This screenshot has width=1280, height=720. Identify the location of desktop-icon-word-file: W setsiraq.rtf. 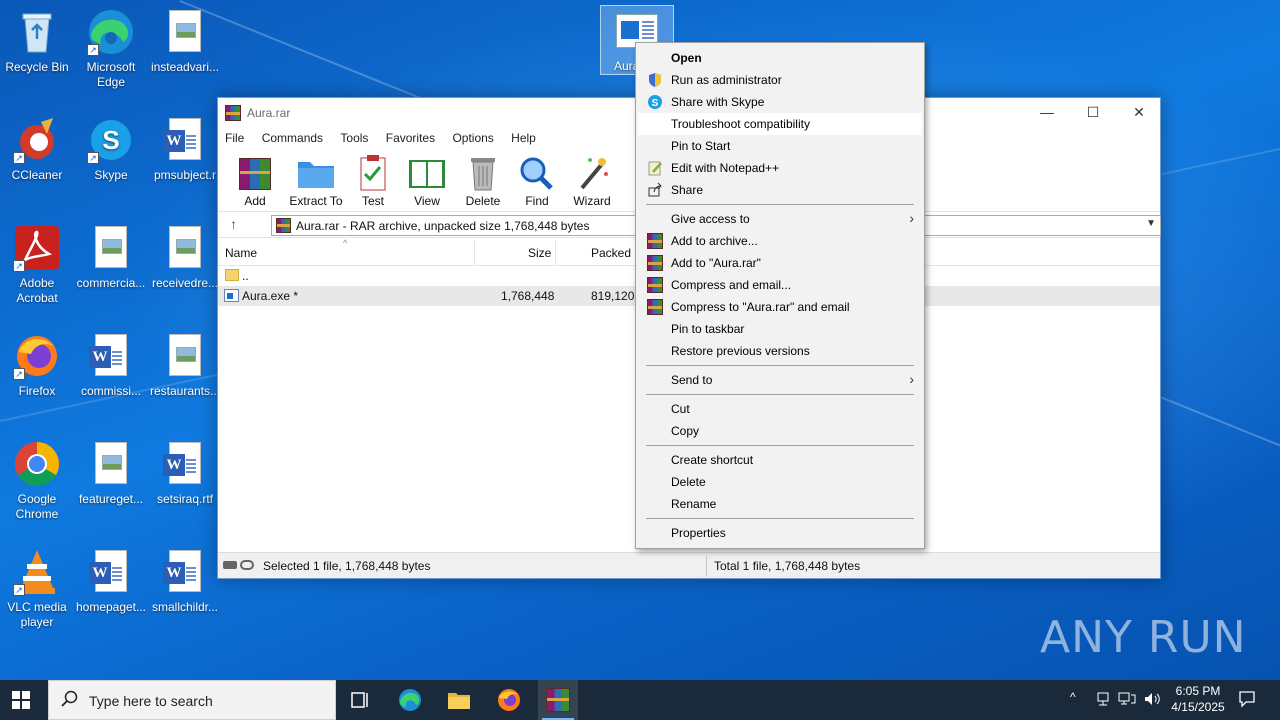
(185, 473).